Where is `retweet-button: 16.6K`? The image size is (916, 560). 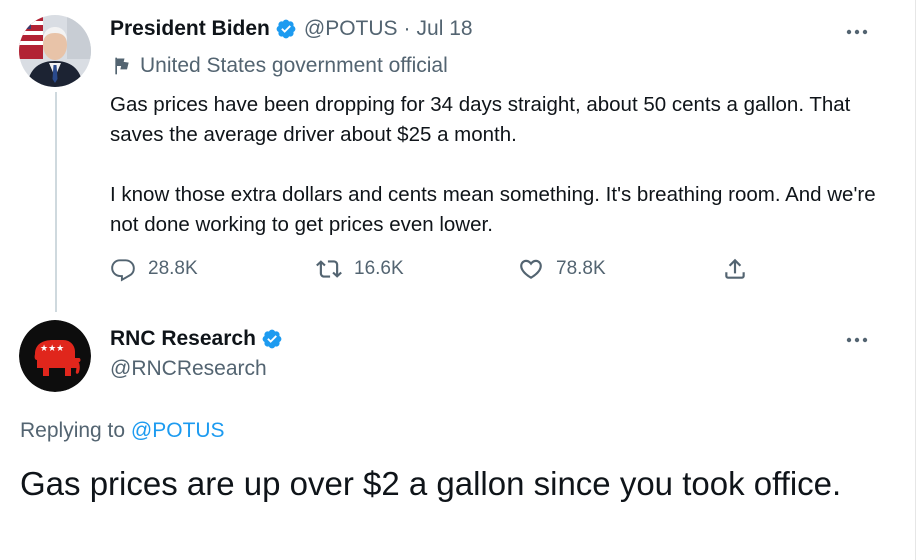 retweet-button: 16.6K is located at coordinates (360, 269).